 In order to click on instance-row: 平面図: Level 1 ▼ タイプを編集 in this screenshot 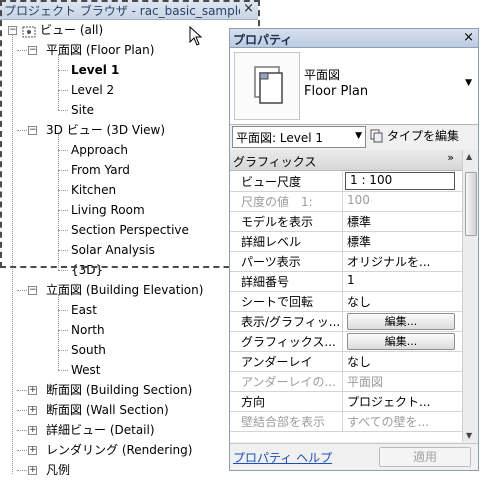, I will do `click(354, 137)`.